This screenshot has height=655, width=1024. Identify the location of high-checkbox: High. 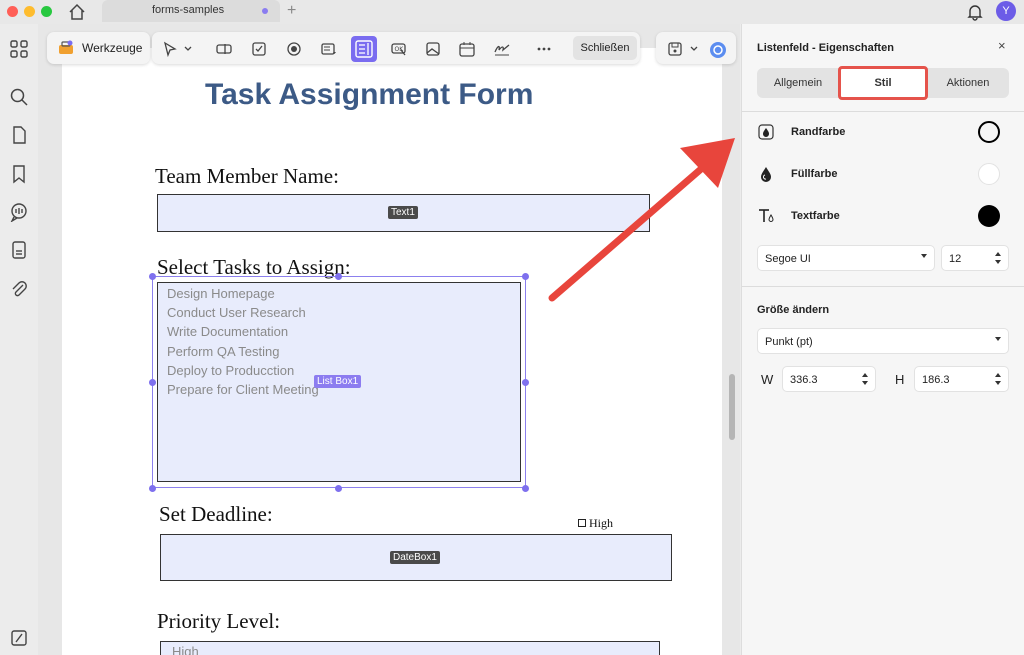
(595, 523).